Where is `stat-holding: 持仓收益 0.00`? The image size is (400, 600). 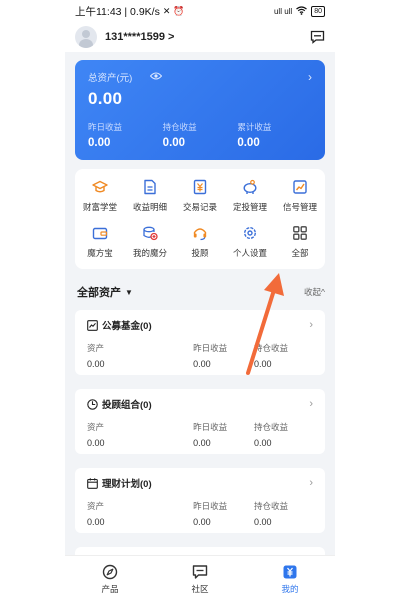 stat-holding: 持仓收益 0.00 is located at coordinates (200, 135).